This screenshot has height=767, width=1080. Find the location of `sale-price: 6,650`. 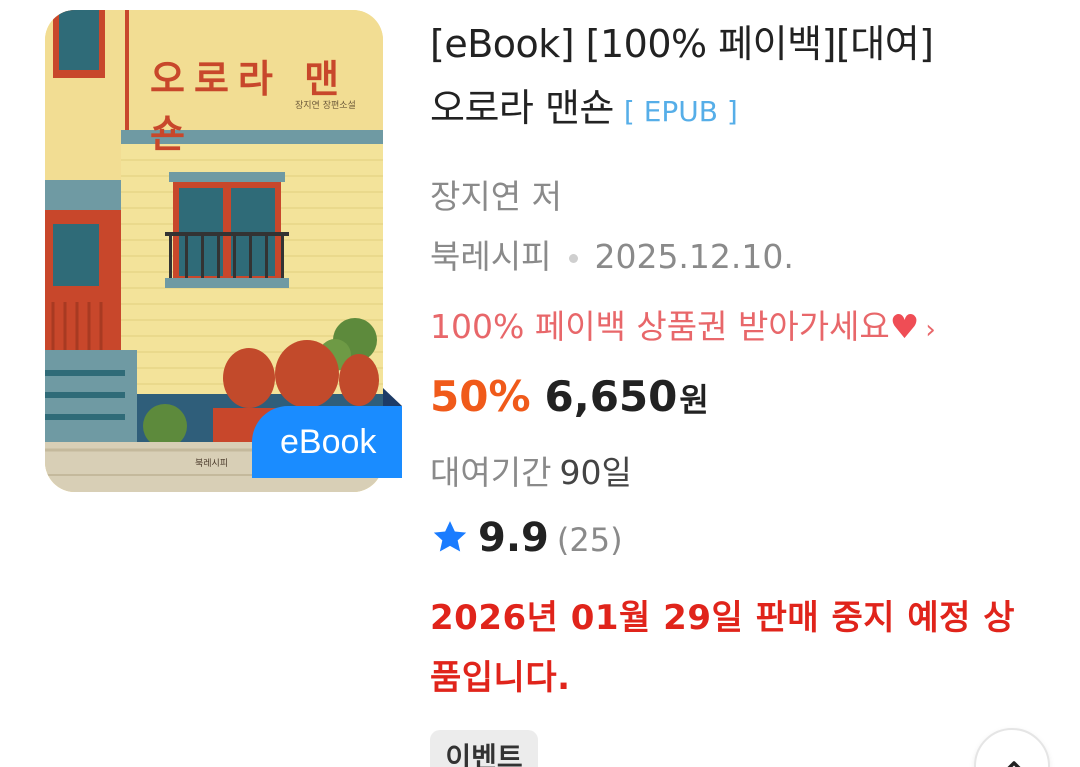

sale-price: 6,650 is located at coordinates (611, 396).